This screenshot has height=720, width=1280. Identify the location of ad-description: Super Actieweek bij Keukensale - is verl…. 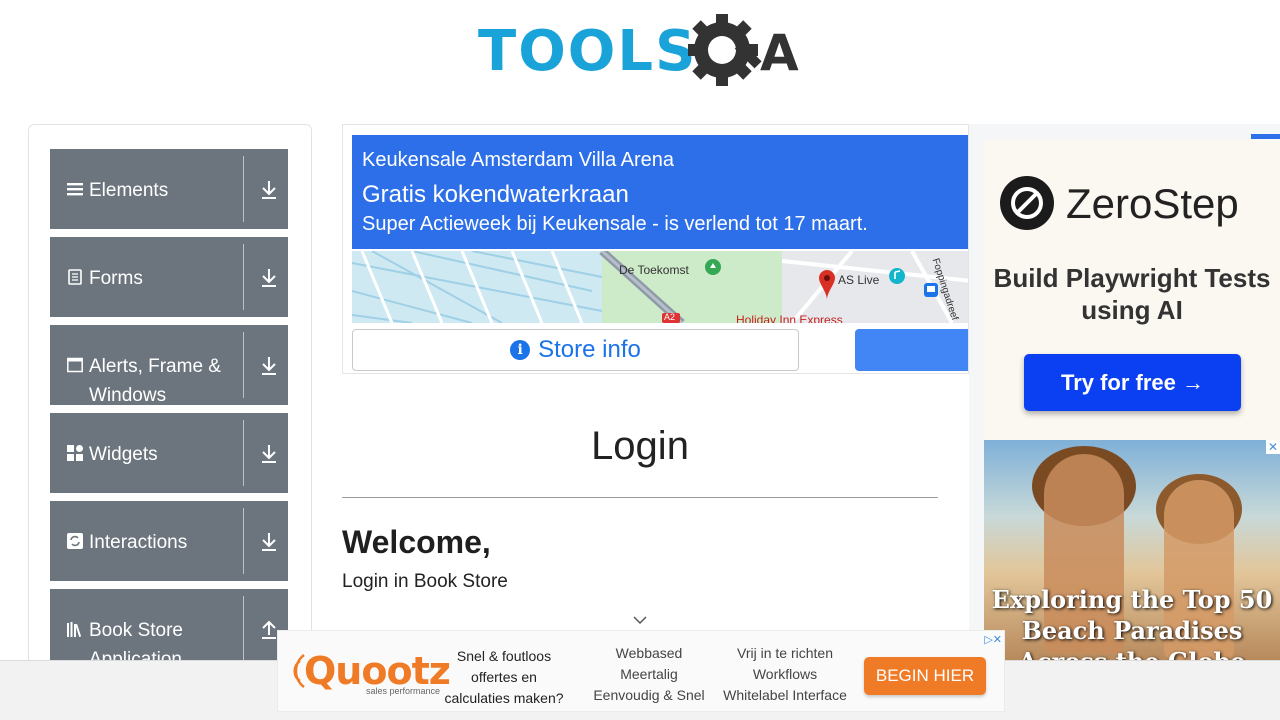
(615, 224).